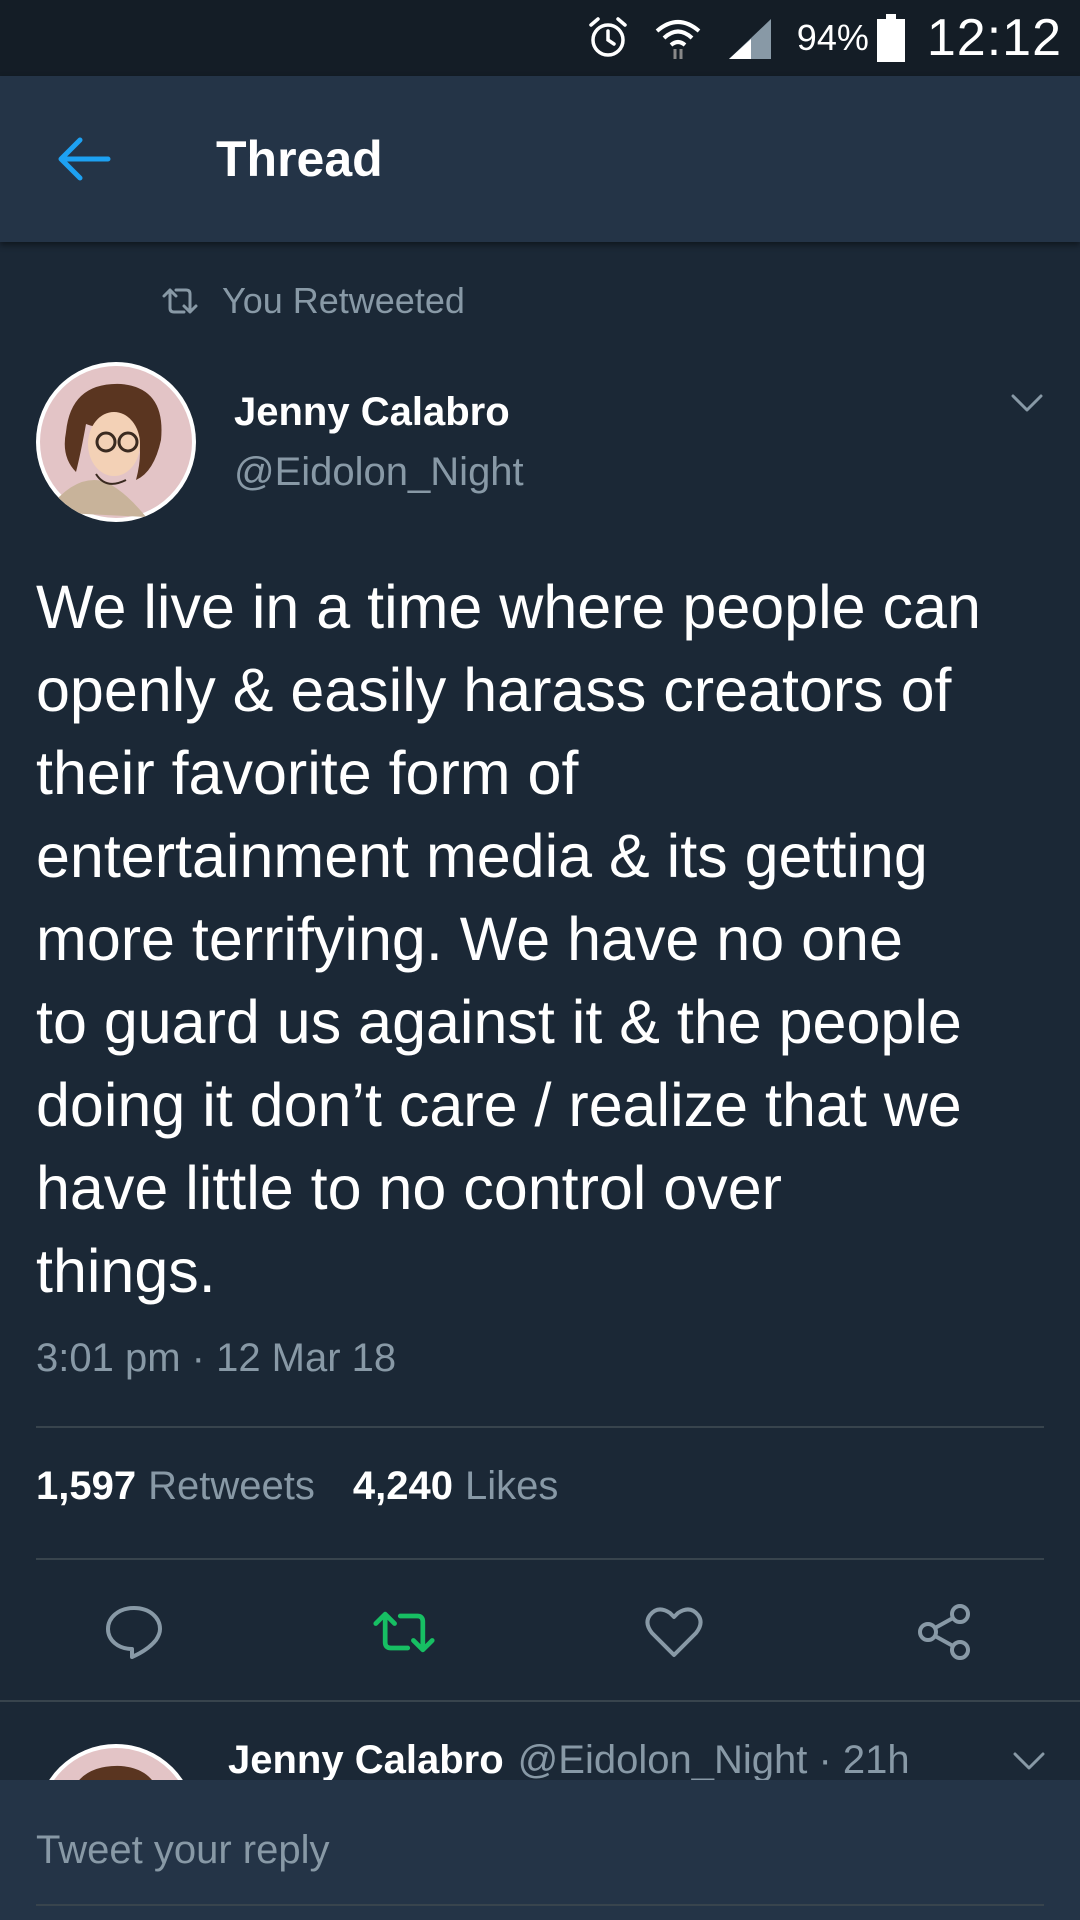  I want to click on page-title: Thread, so click(299, 159).